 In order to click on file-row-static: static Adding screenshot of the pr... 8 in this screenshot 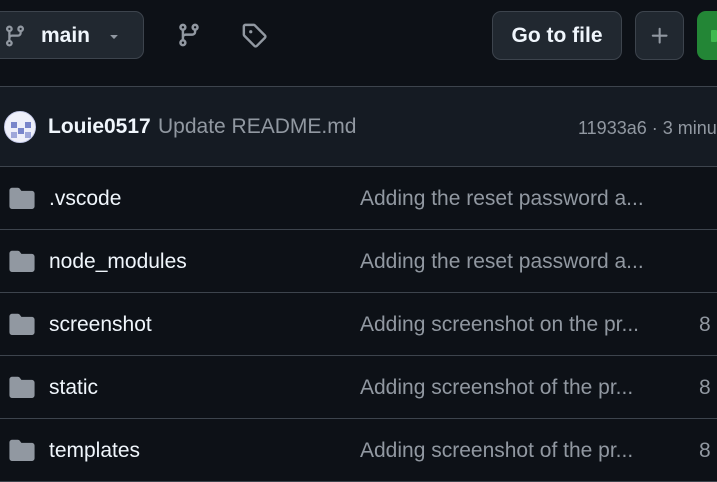, I will do `click(358, 387)`.